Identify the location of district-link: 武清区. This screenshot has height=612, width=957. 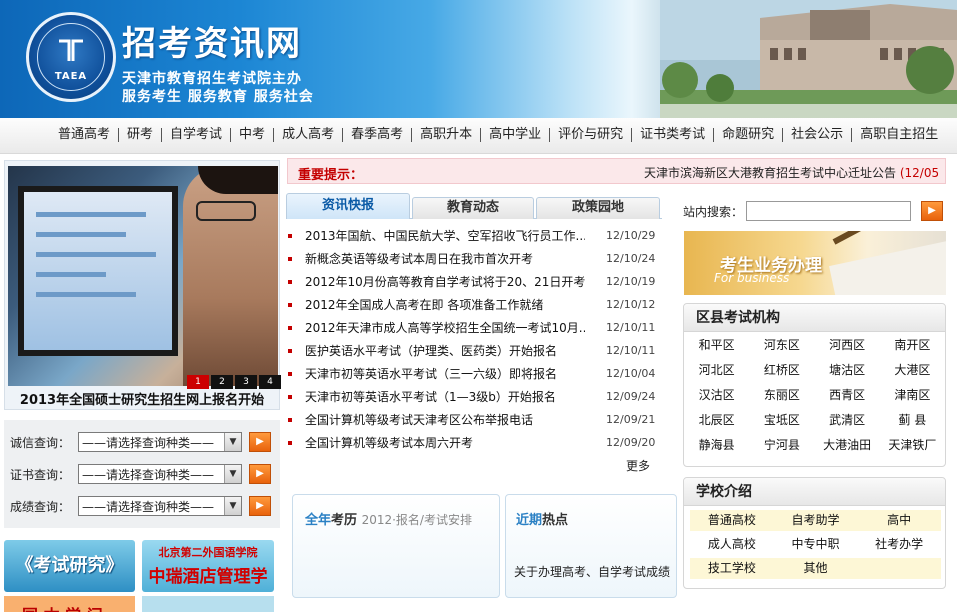
(847, 420).